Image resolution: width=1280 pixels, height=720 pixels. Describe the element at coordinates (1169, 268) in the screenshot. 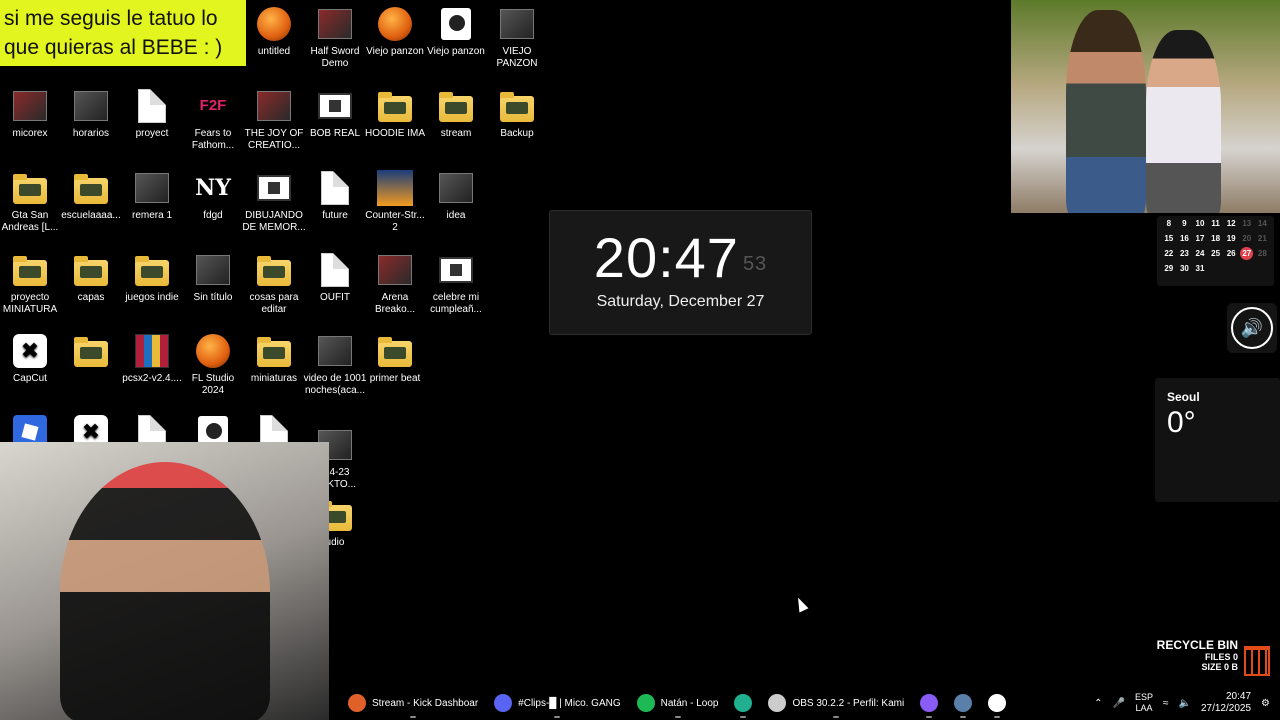

I see `calendar-day: 29` at that location.